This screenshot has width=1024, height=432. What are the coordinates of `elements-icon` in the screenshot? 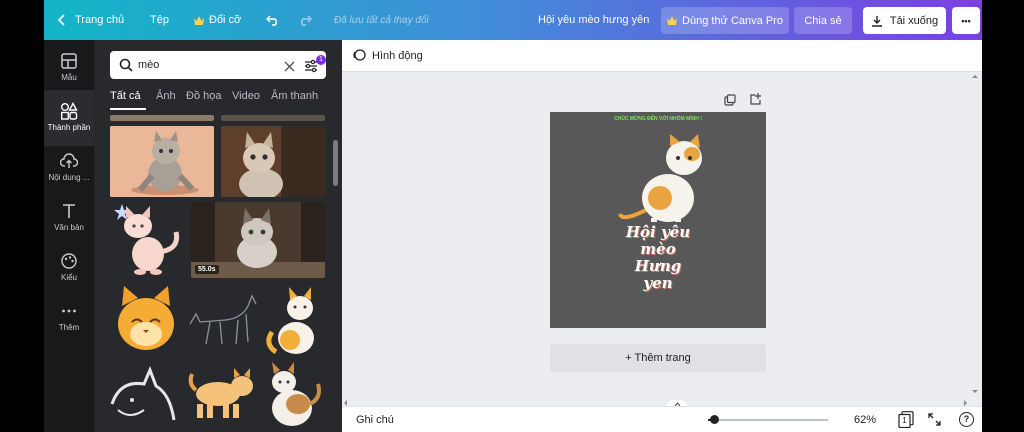 It's located at (69, 111).